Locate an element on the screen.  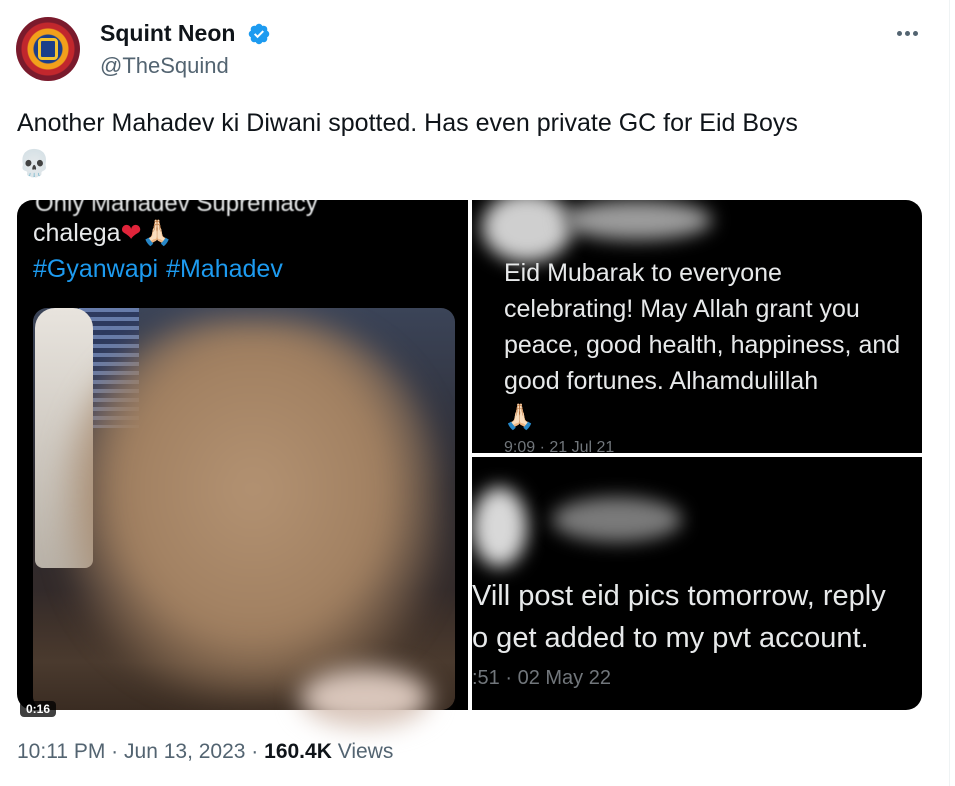
skull-emoji: 💀 is located at coordinates (34, 163).